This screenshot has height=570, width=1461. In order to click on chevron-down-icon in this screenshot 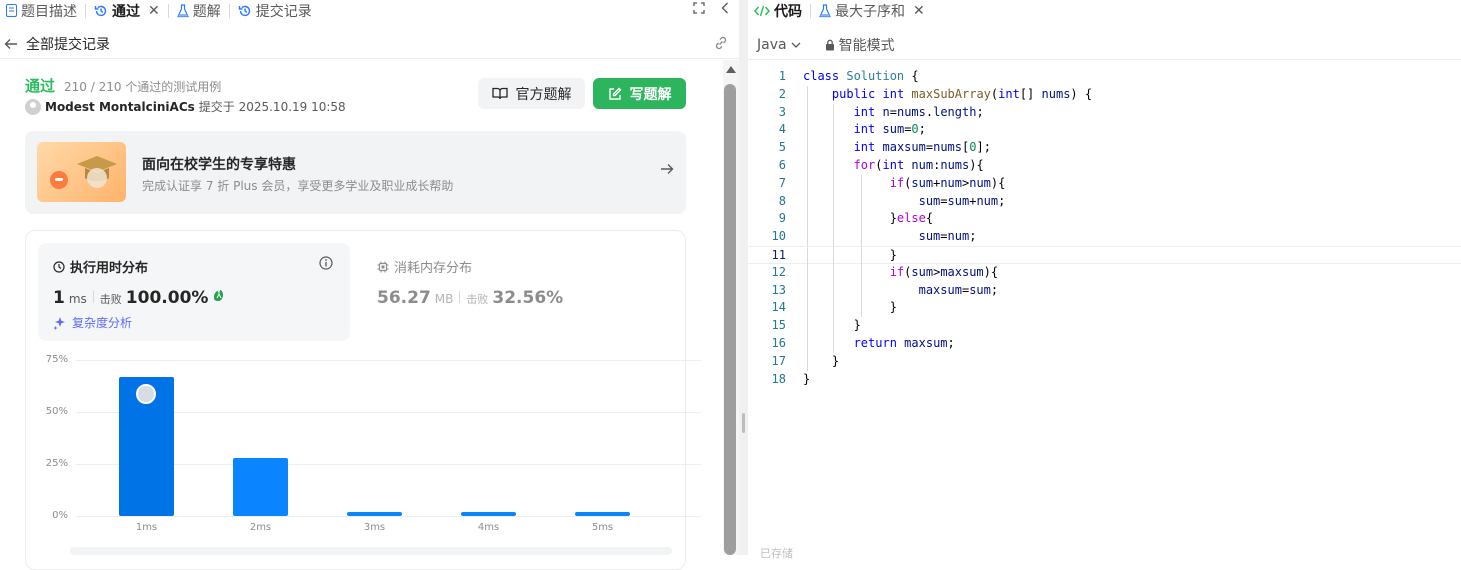, I will do `click(796, 45)`.